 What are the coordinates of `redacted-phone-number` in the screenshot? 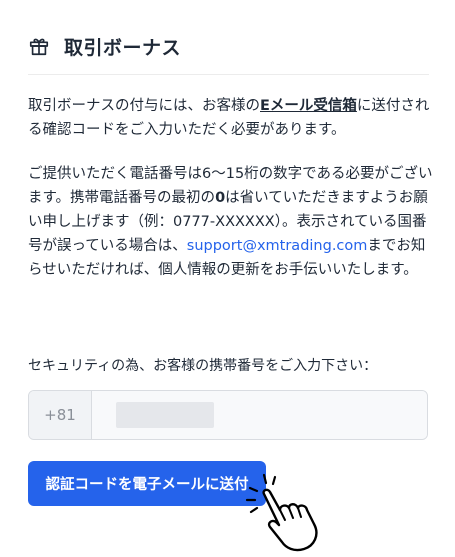 It's located at (165, 415).